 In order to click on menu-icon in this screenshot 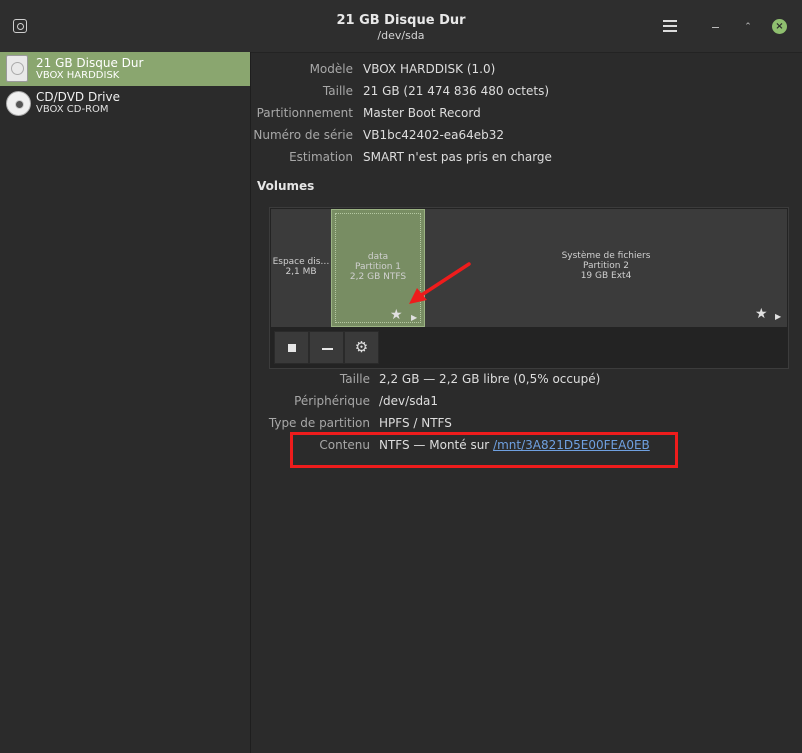, I will do `click(670, 26)`.